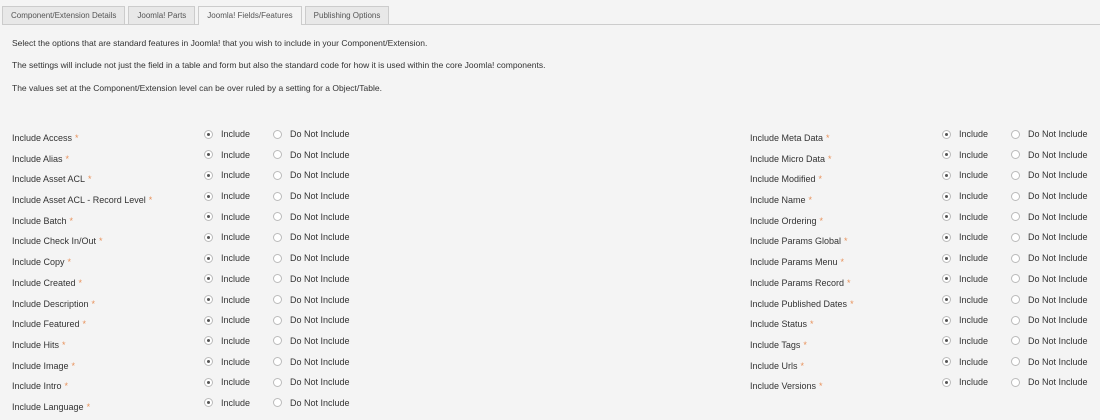 The width and height of the screenshot is (1100, 420). I want to click on tab-joomla-parts: Joomla! Parts, so click(162, 15).